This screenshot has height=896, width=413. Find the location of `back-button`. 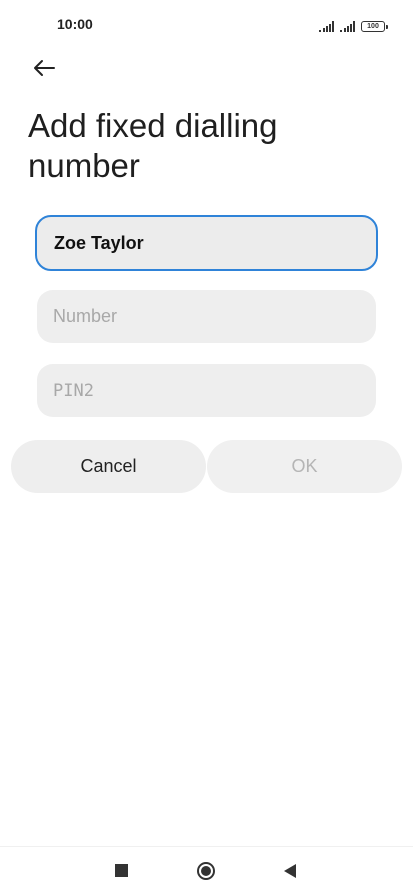

back-button is located at coordinates (44, 68).